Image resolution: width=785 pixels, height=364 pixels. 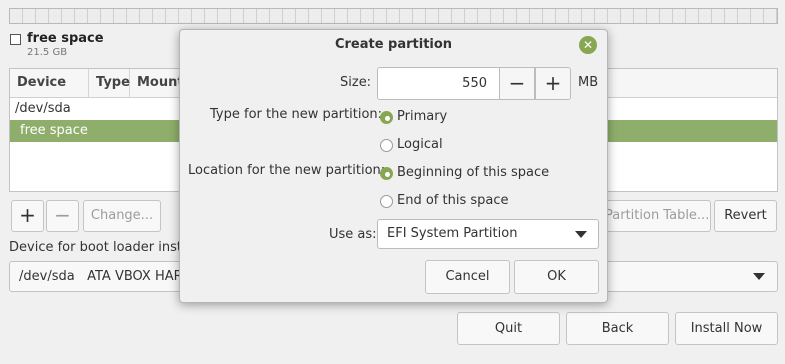 What do you see at coordinates (508, 328) in the screenshot?
I see `quit-button: Quit` at bounding box center [508, 328].